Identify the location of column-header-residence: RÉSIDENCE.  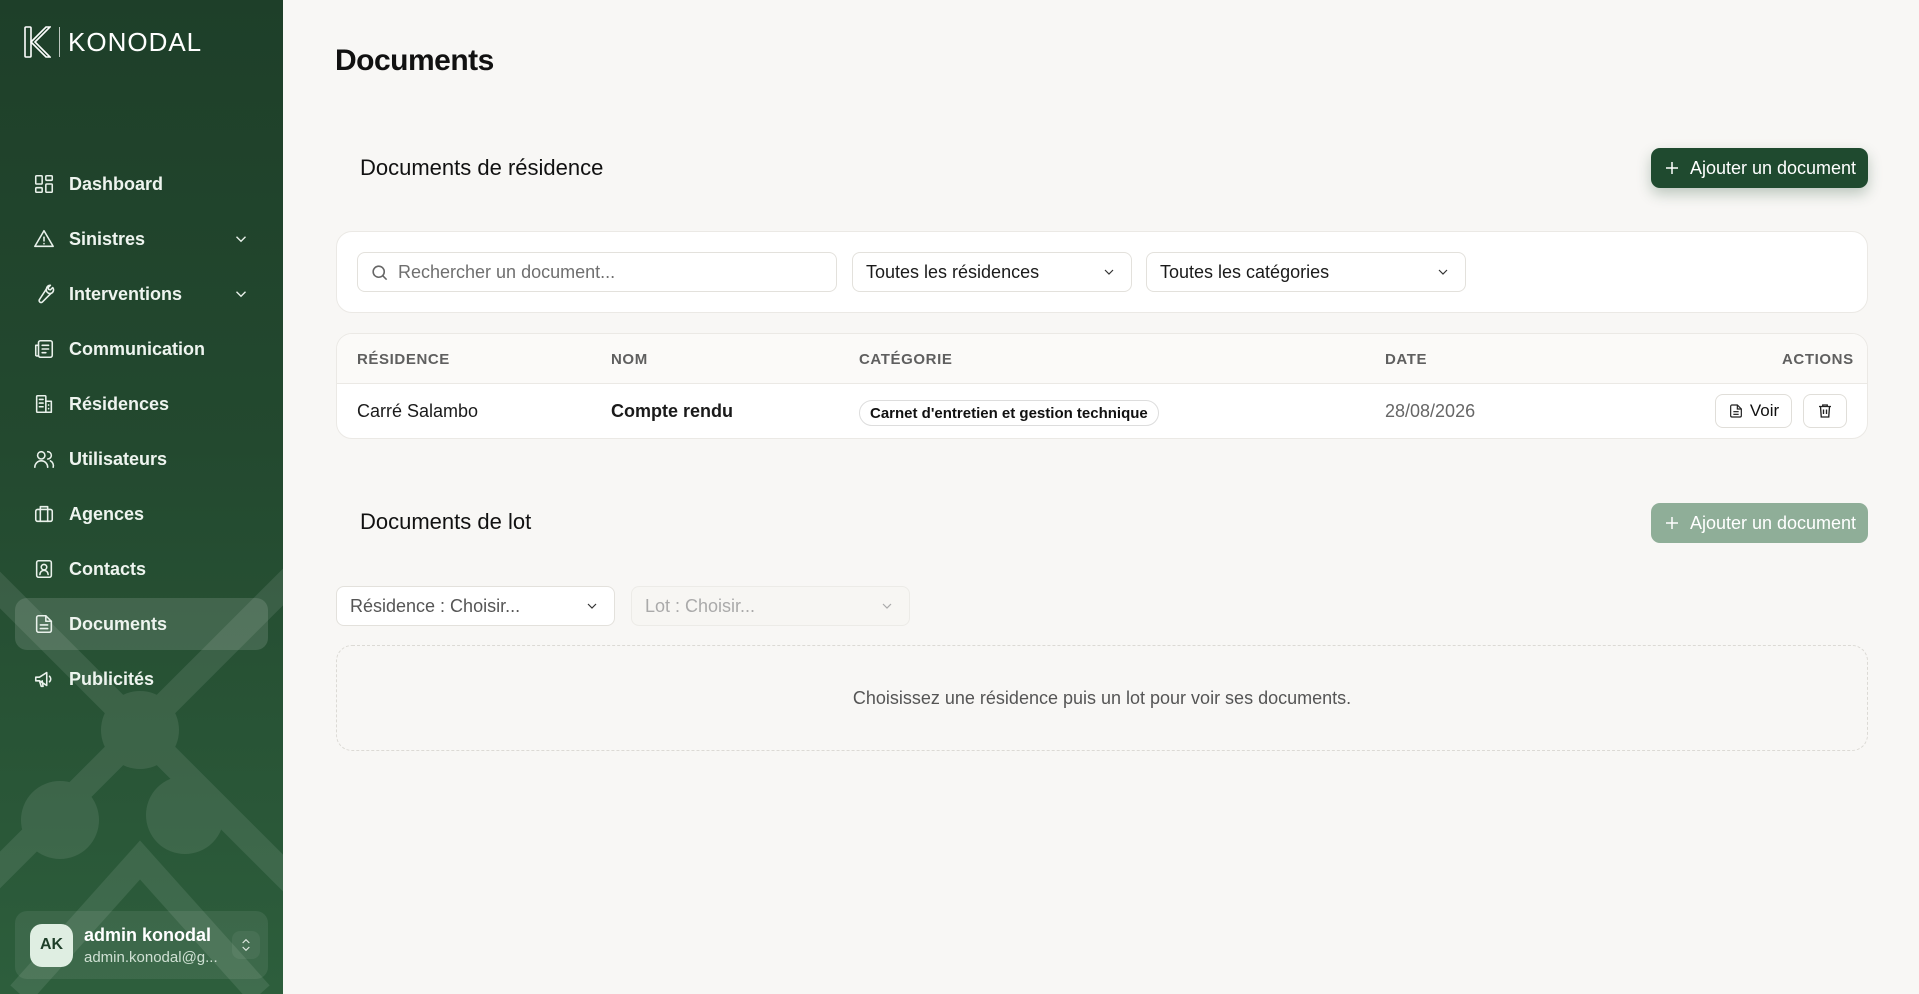
(403, 359).